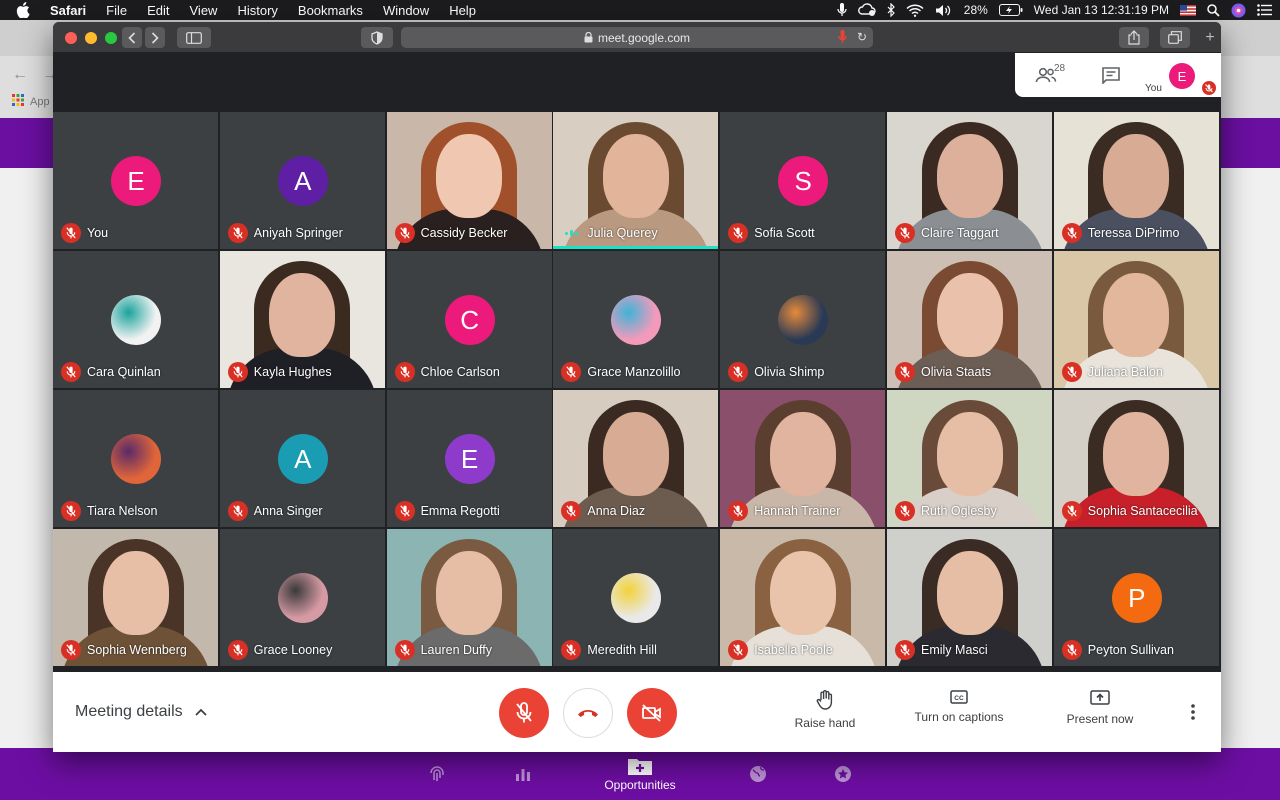  What do you see at coordinates (302, 319) in the screenshot?
I see `participant-tile: Kayla Hughes` at bounding box center [302, 319].